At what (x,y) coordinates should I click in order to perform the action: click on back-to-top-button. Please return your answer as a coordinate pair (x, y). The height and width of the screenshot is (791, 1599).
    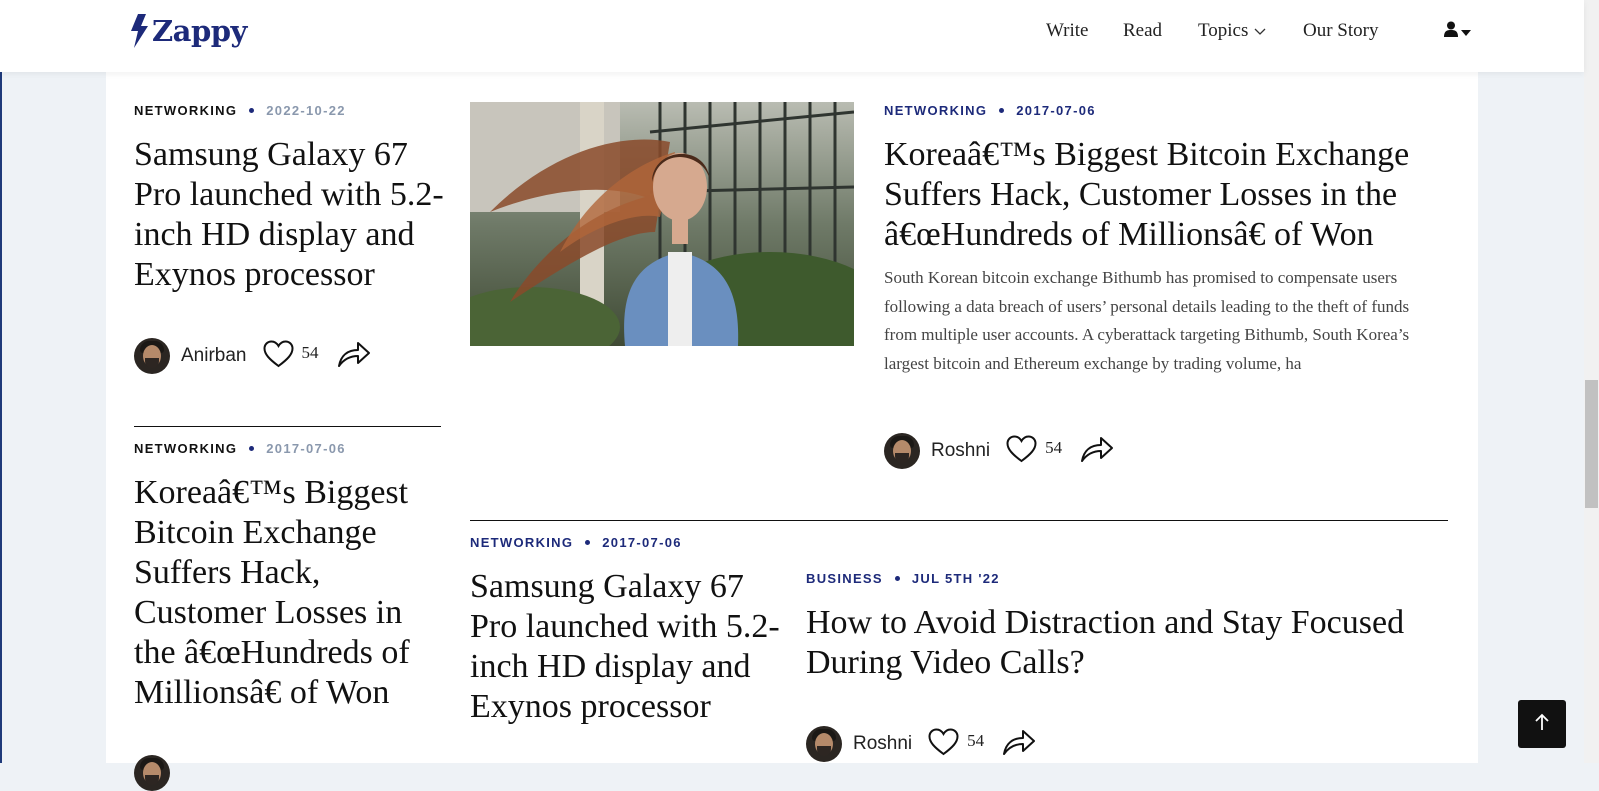
    Looking at the image, I should click on (1542, 724).